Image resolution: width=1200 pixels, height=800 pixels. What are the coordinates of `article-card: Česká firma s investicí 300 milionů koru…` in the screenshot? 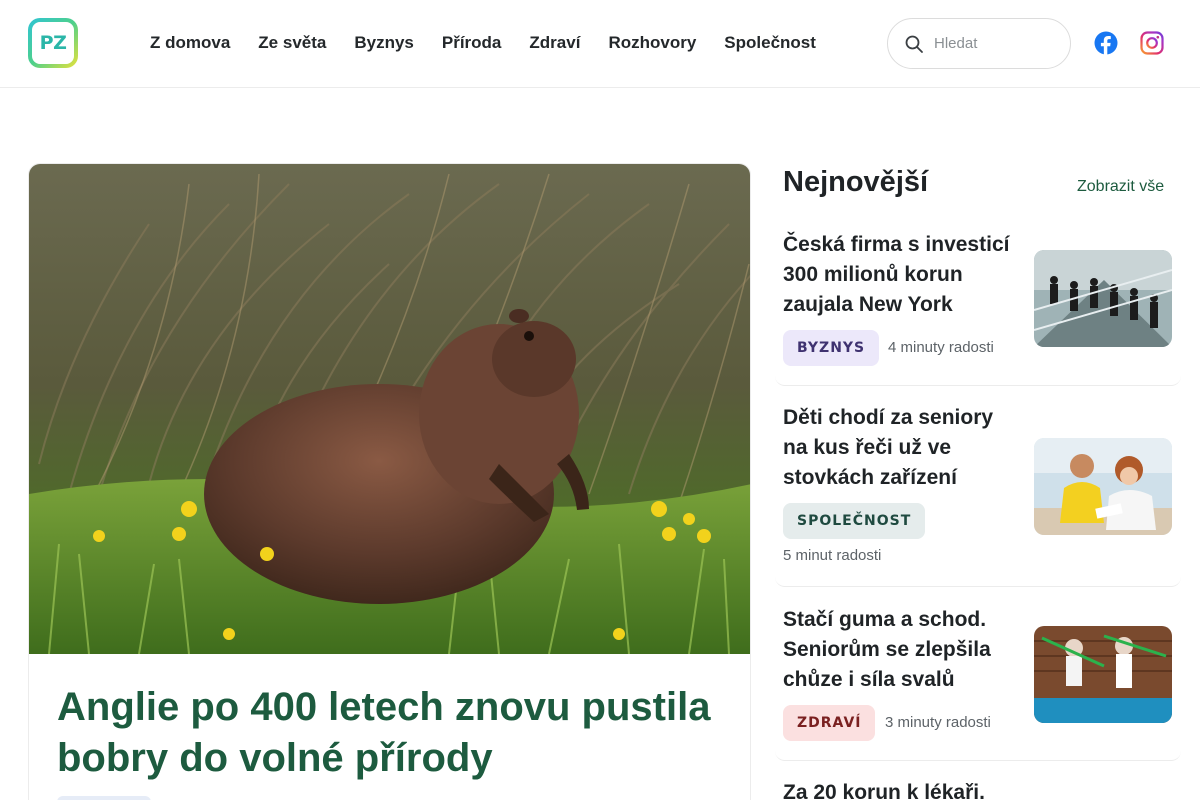 It's located at (978, 305).